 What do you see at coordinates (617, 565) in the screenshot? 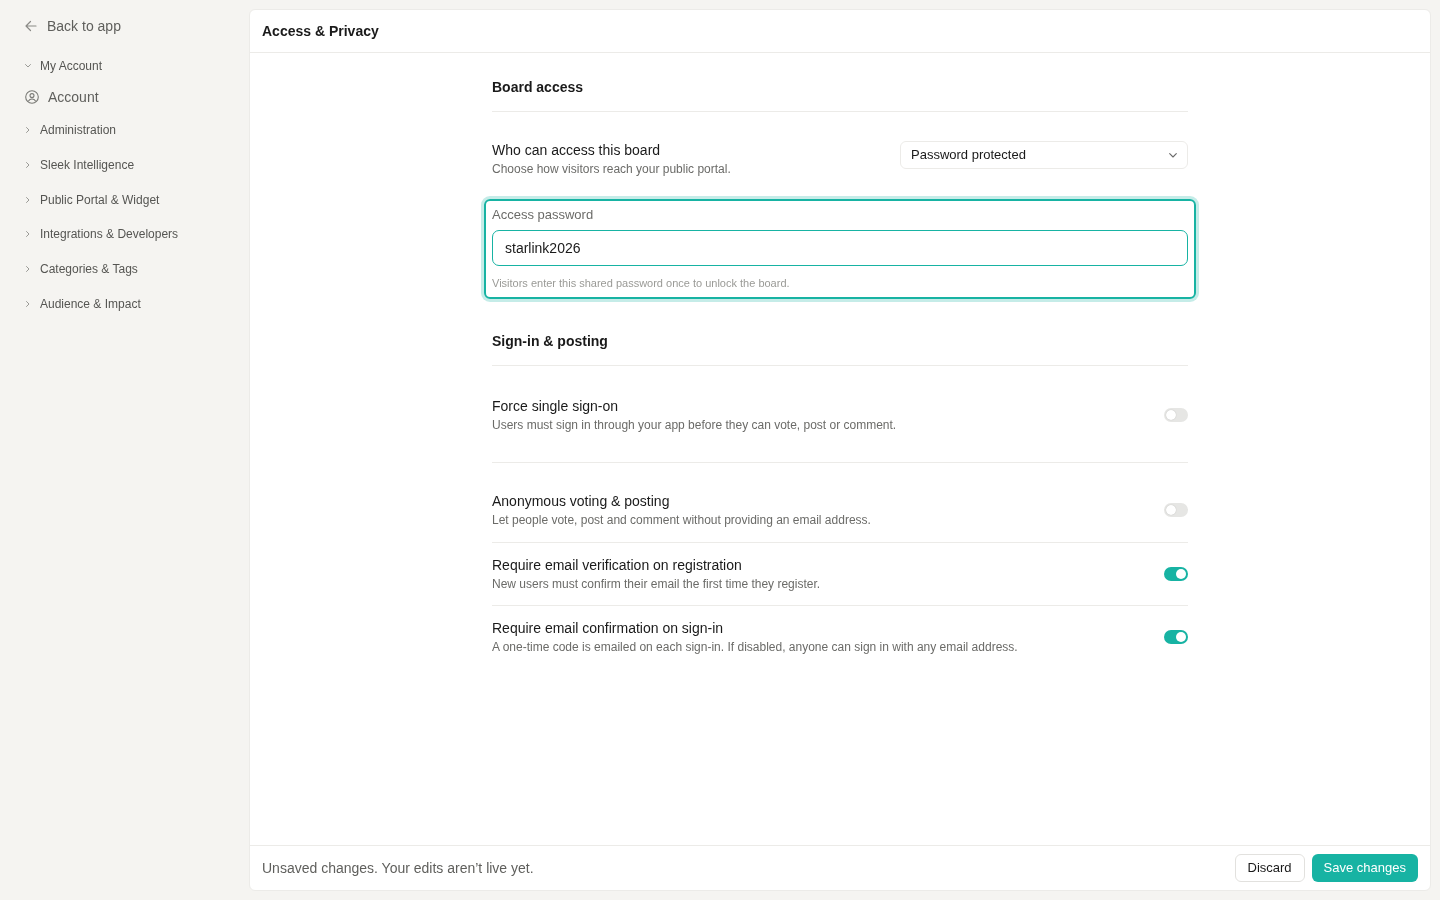
I see `setting-title: Require email verification on registration` at bounding box center [617, 565].